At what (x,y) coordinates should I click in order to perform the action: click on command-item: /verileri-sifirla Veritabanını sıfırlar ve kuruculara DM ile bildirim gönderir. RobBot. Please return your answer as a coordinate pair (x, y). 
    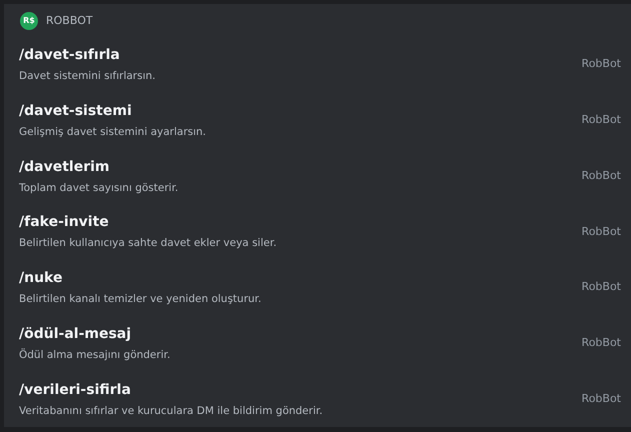
    Looking at the image, I should click on (317, 399).